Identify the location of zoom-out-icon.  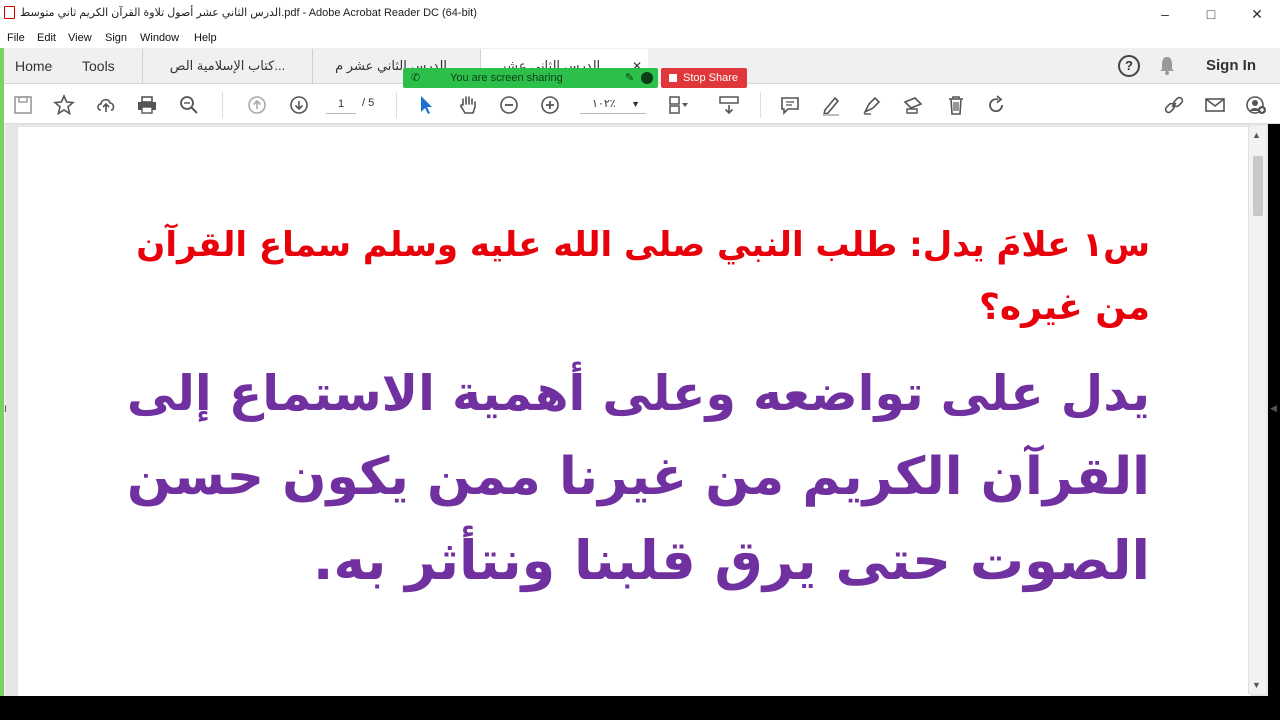
(509, 105).